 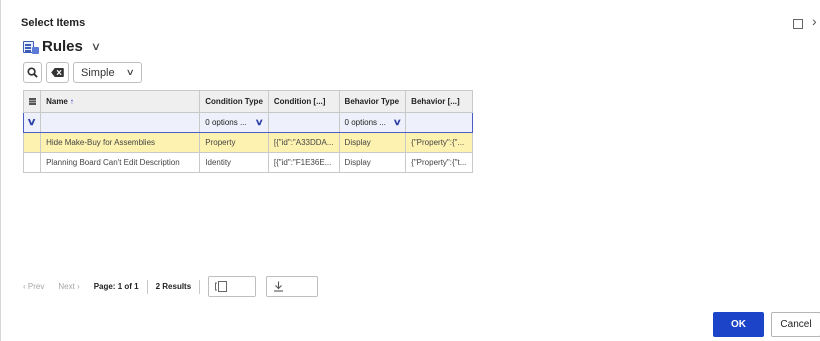 I want to click on page-indicator: Page: 1 of 1, so click(x=116, y=286).